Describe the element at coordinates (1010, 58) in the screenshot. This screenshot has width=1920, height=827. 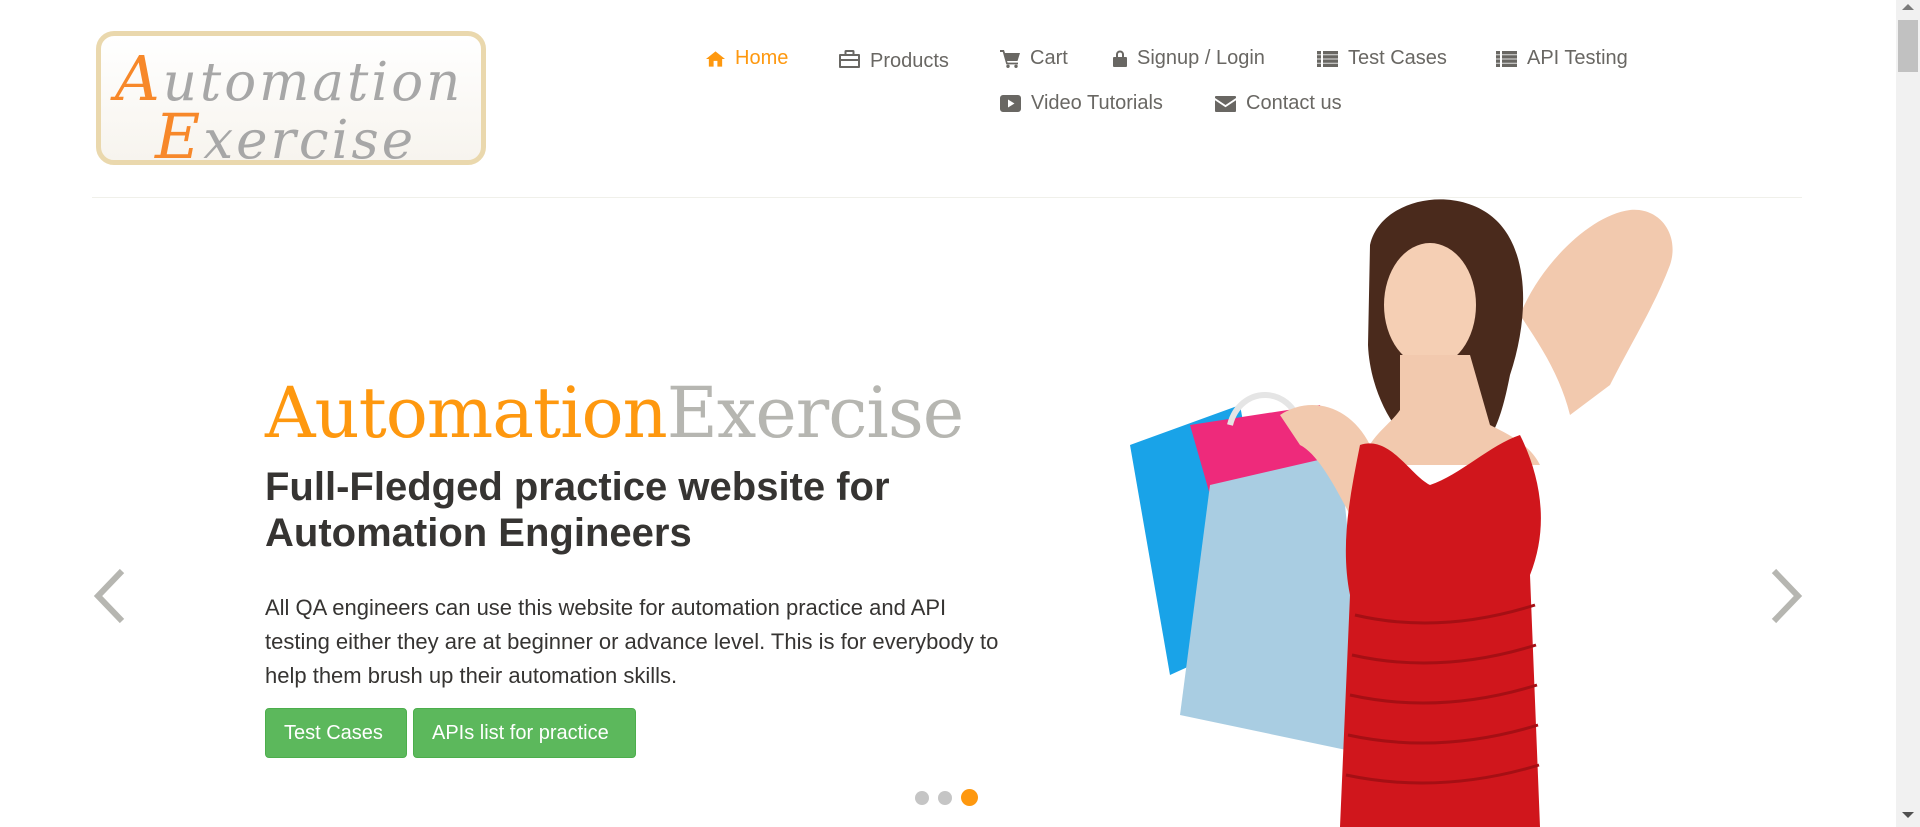
I see `cart-icon` at that location.